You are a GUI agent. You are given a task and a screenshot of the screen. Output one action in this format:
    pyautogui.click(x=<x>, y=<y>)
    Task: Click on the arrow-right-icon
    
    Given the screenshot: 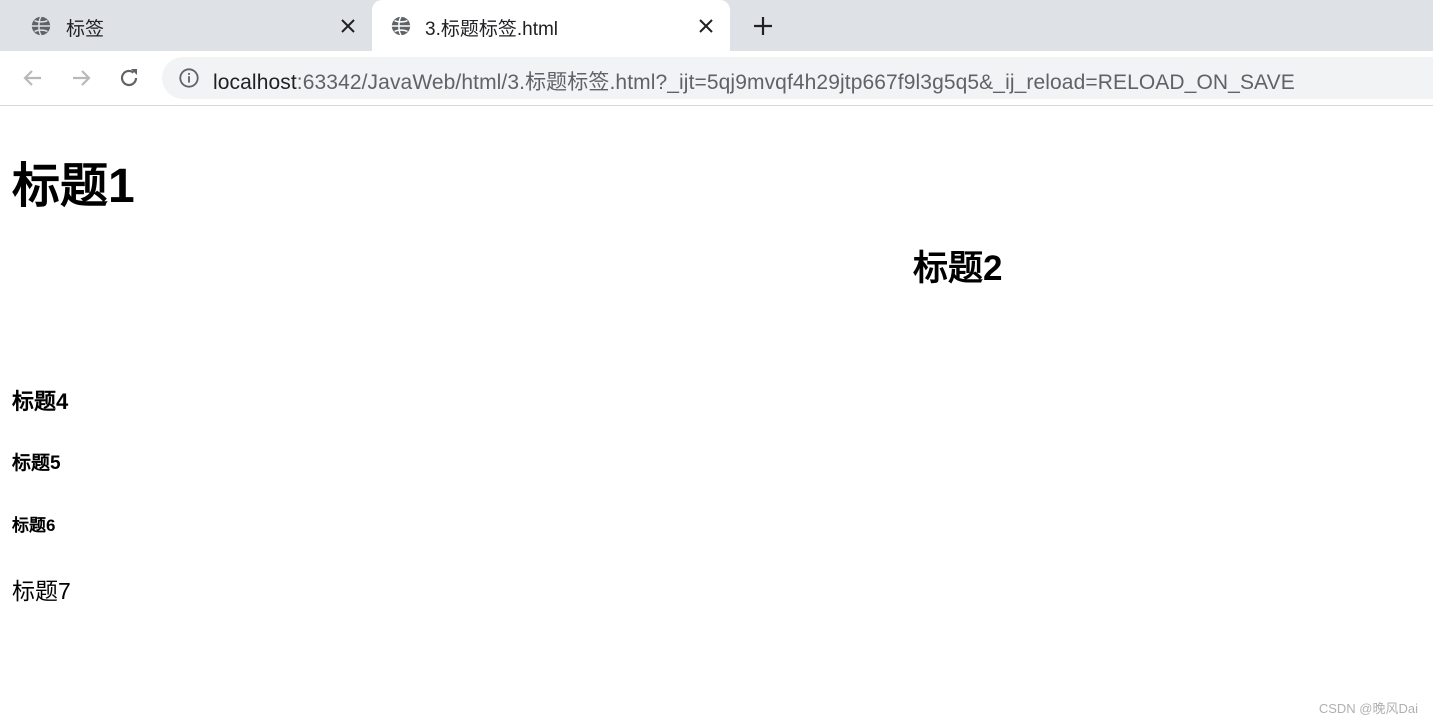 What is the action you would take?
    pyautogui.click(x=82, y=78)
    